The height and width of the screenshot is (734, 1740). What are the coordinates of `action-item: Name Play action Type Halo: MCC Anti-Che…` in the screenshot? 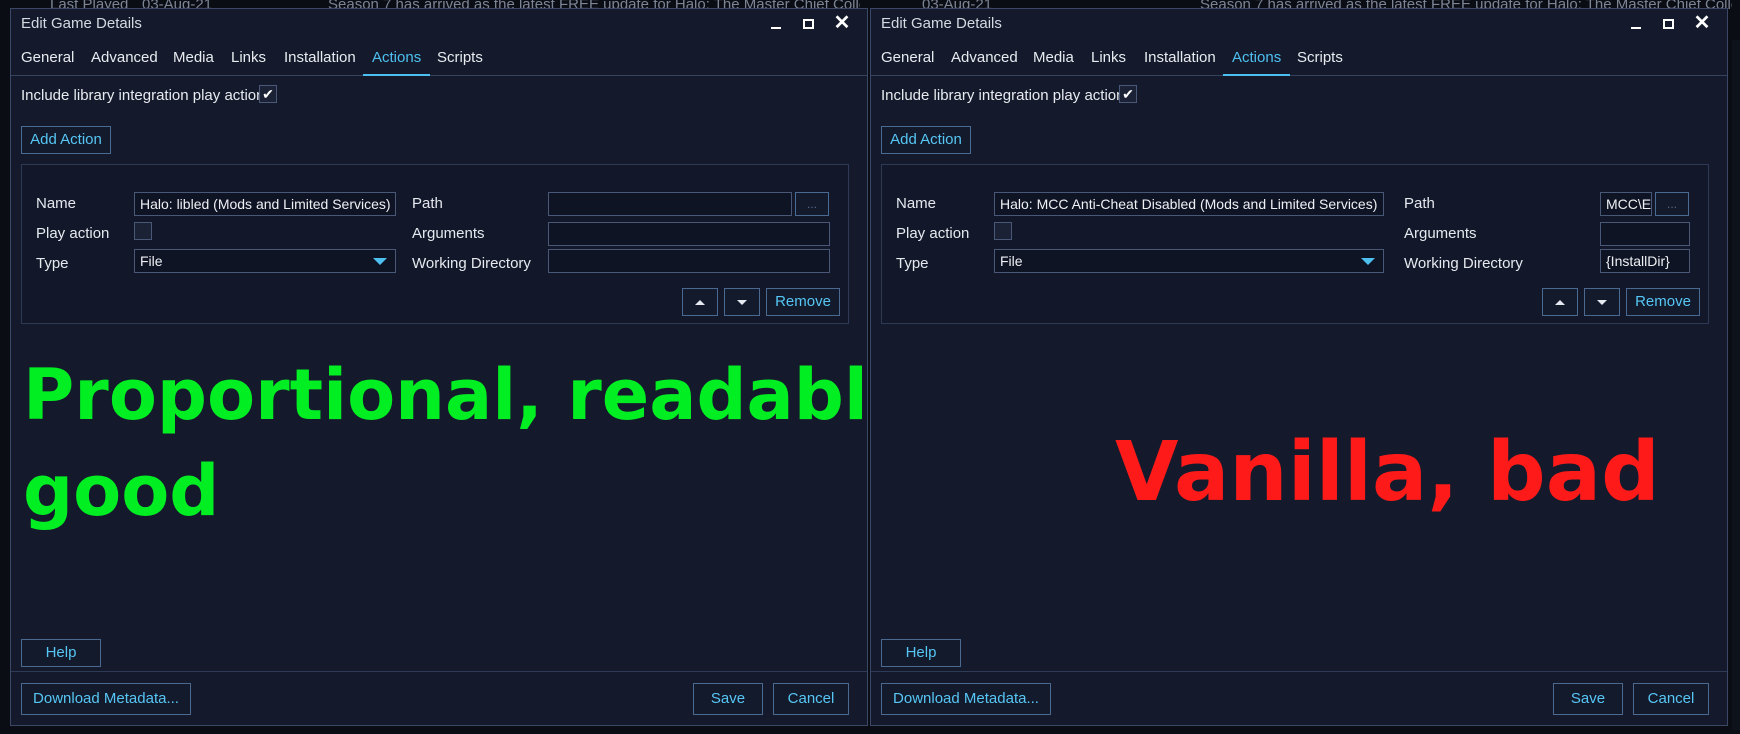 It's located at (1295, 244).